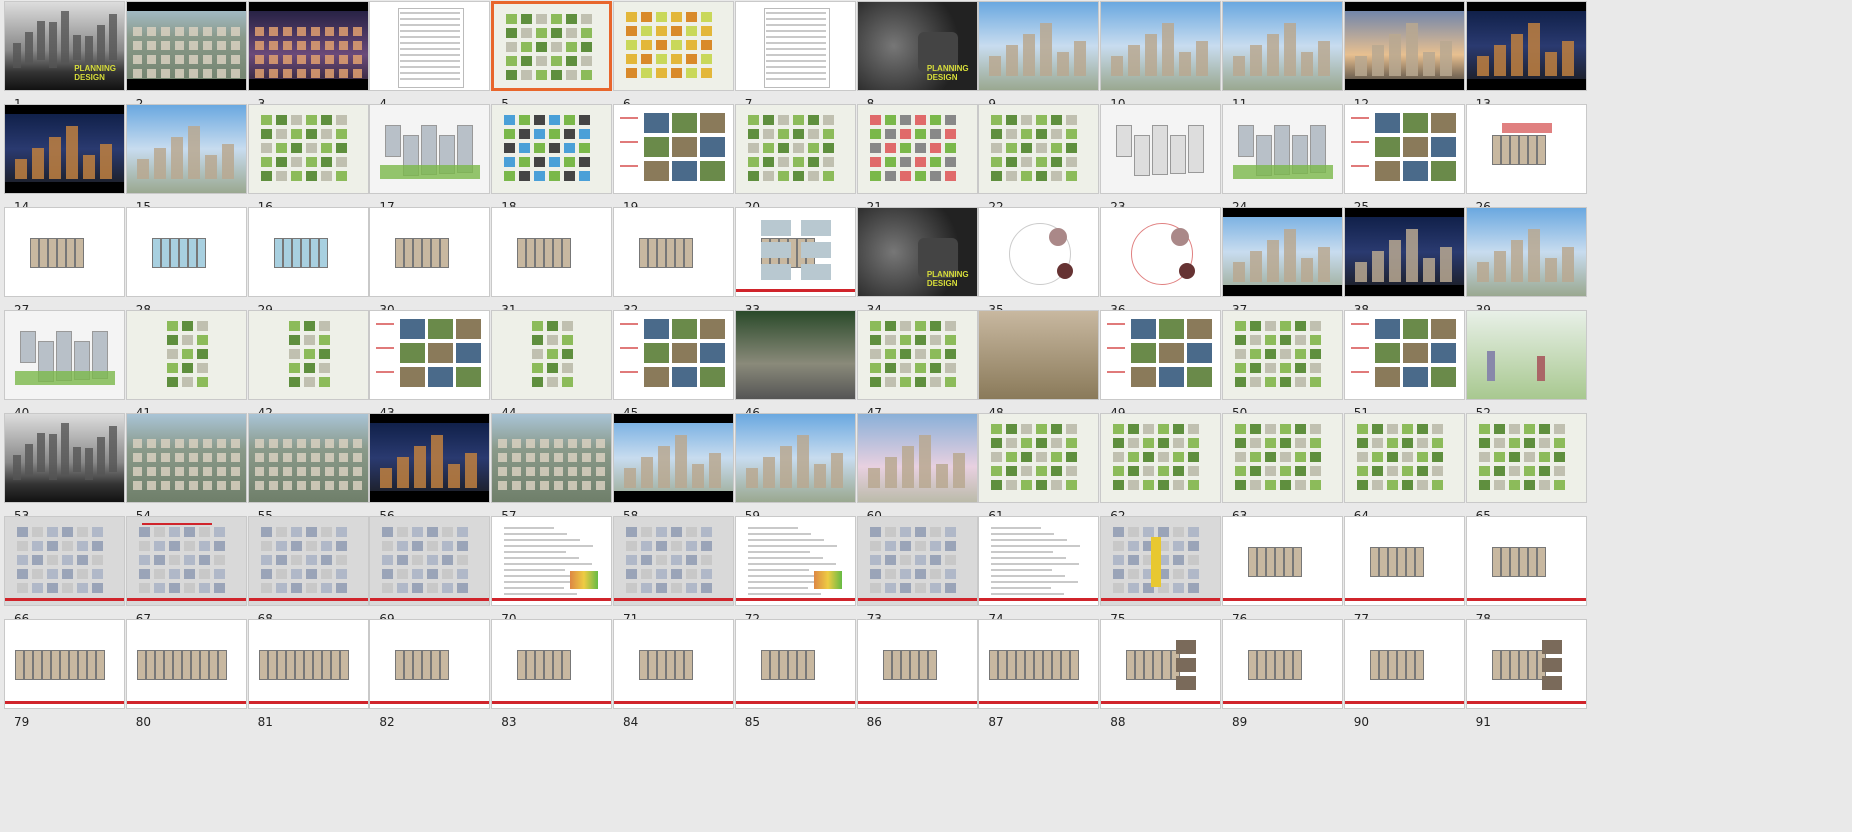 The height and width of the screenshot is (832, 1852). I want to click on slide-thumbnail: 87, so click(1039, 680).